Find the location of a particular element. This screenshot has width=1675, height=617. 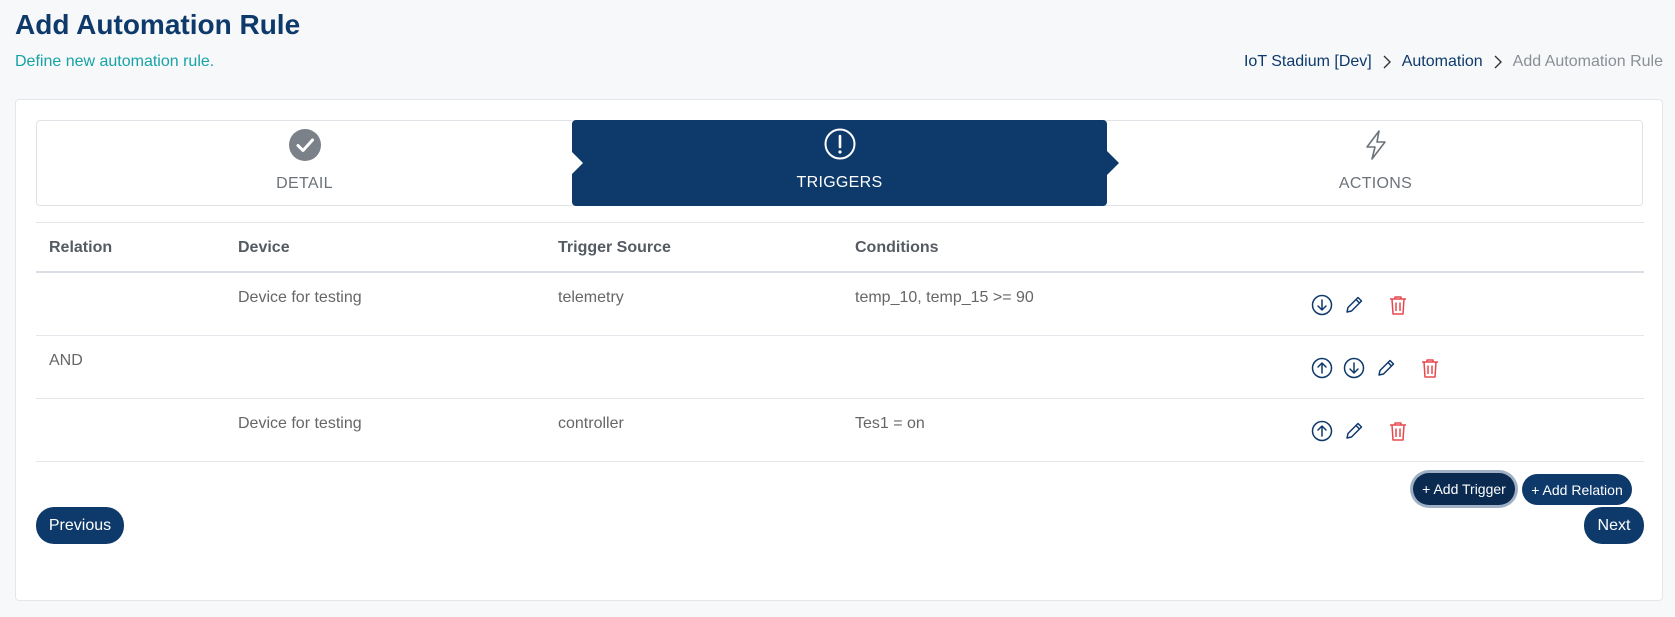

exclamation-circle-icon is located at coordinates (840, 146).